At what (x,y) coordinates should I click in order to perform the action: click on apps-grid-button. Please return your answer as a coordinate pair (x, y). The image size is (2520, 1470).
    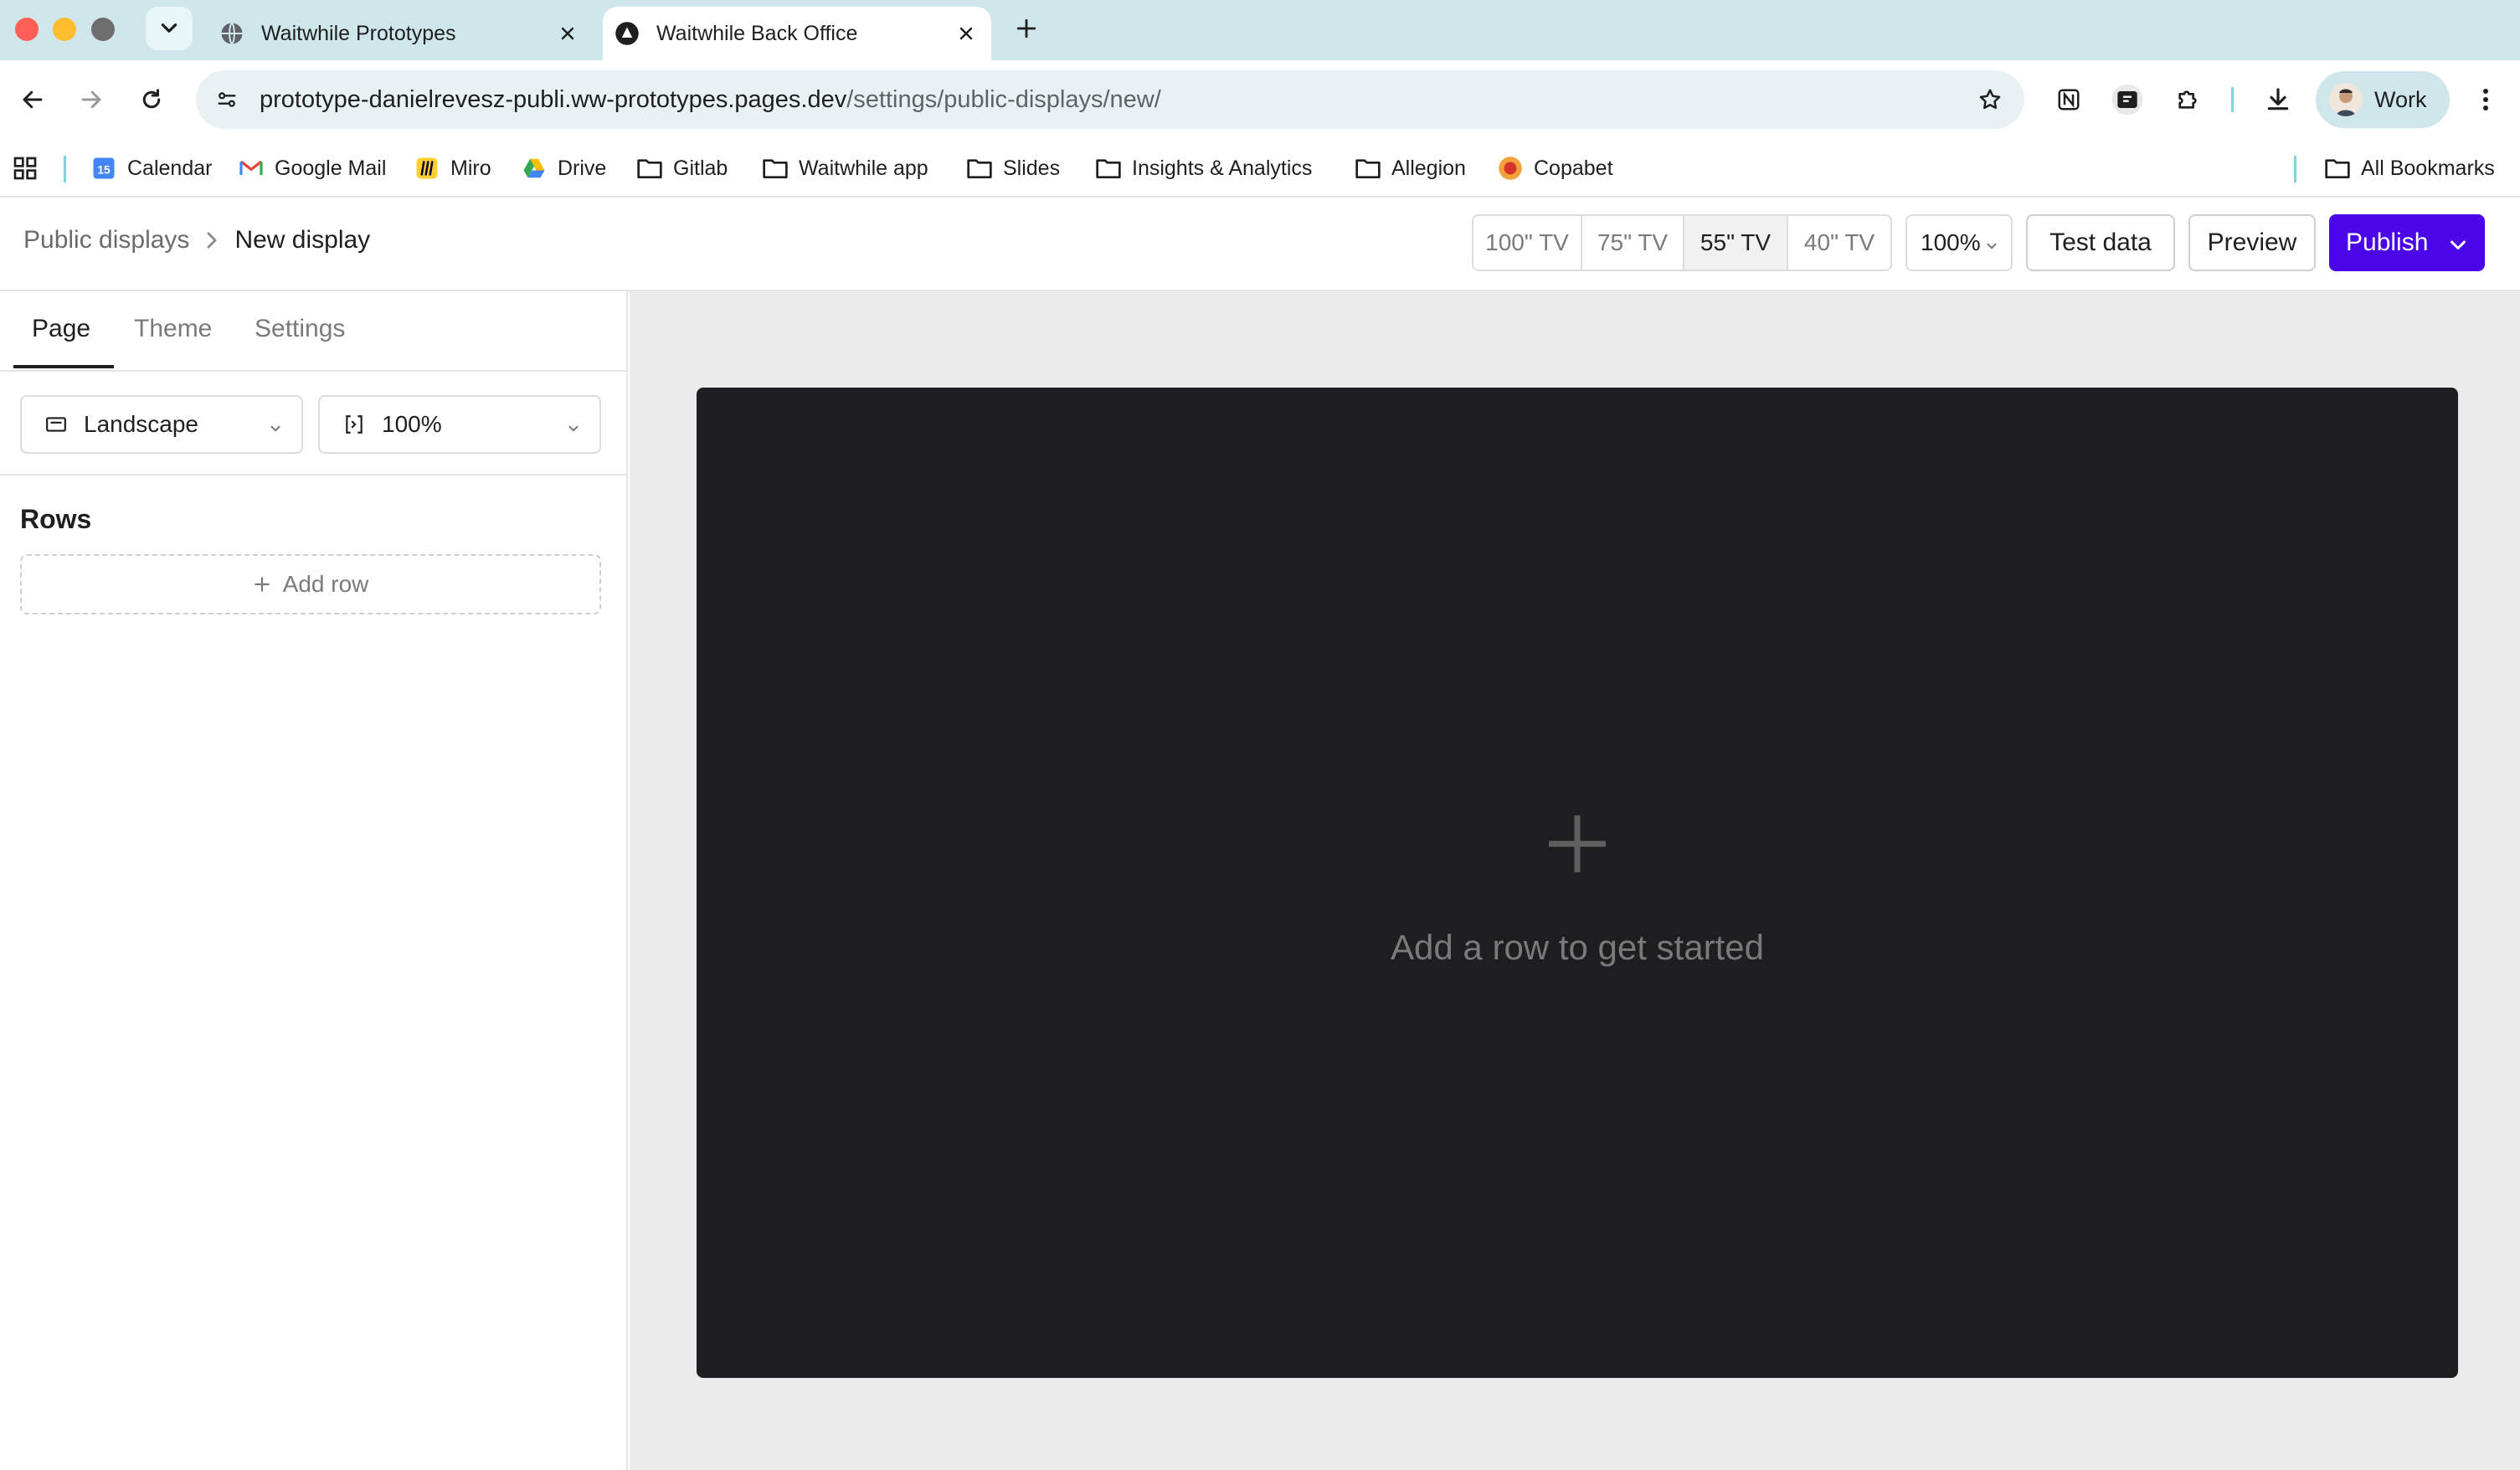
    Looking at the image, I should click on (25, 168).